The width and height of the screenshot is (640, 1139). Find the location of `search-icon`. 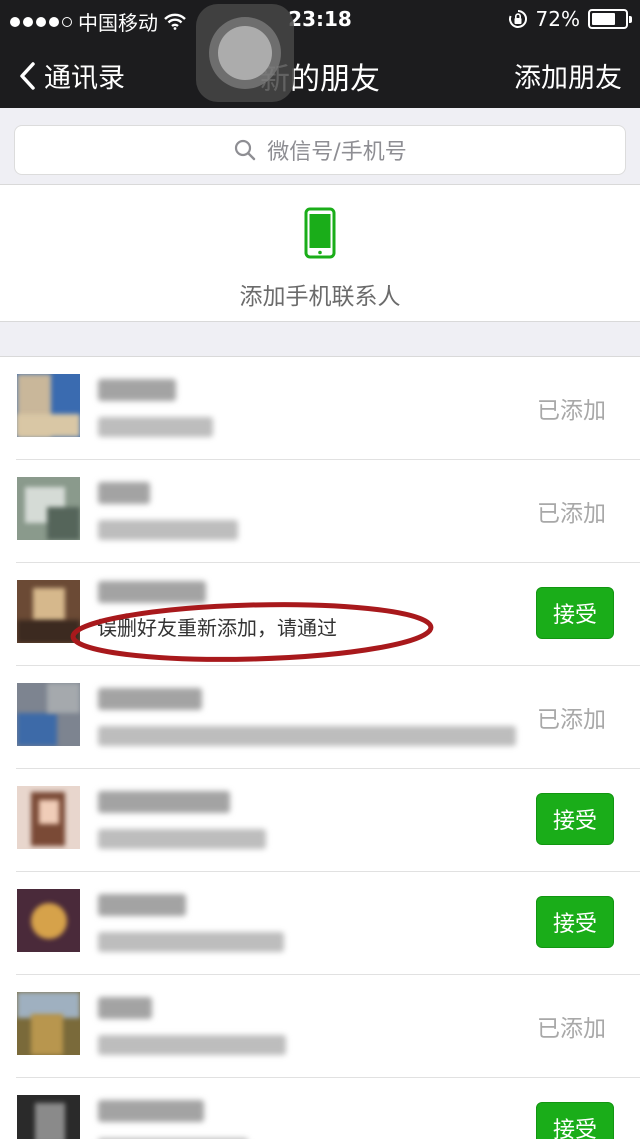

search-icon is located at coordinates (245, 150).